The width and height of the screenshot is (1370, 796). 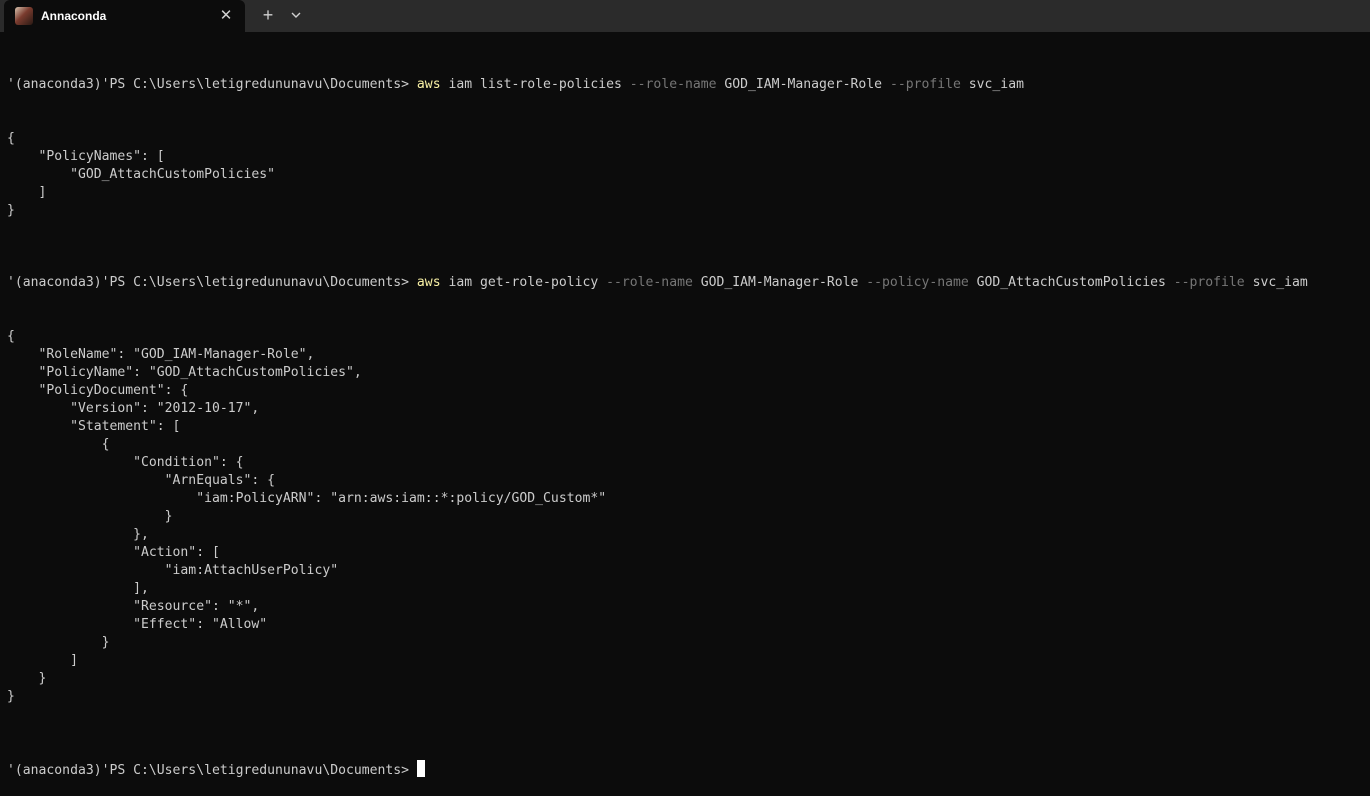 I want to click on output-line: "PolicyDocument": {, so click(x=98, y=390).